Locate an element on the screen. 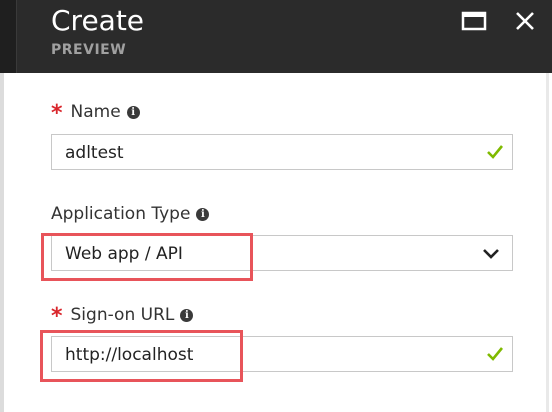 The image size is (552, 412). application-type-label-text: Application Type is located at coordinates (121, 214).